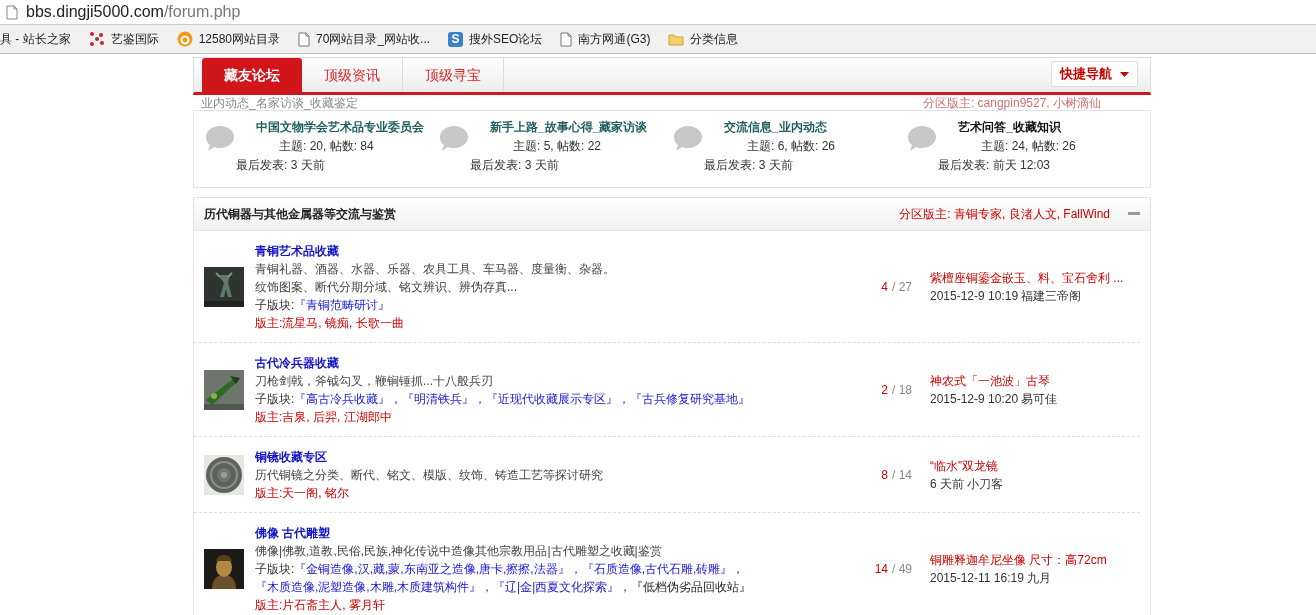 This screenshot has width=1316, height=615. I want to click on subforum-link: 『辽|金|西夏文化探索』, so click(556, 587).